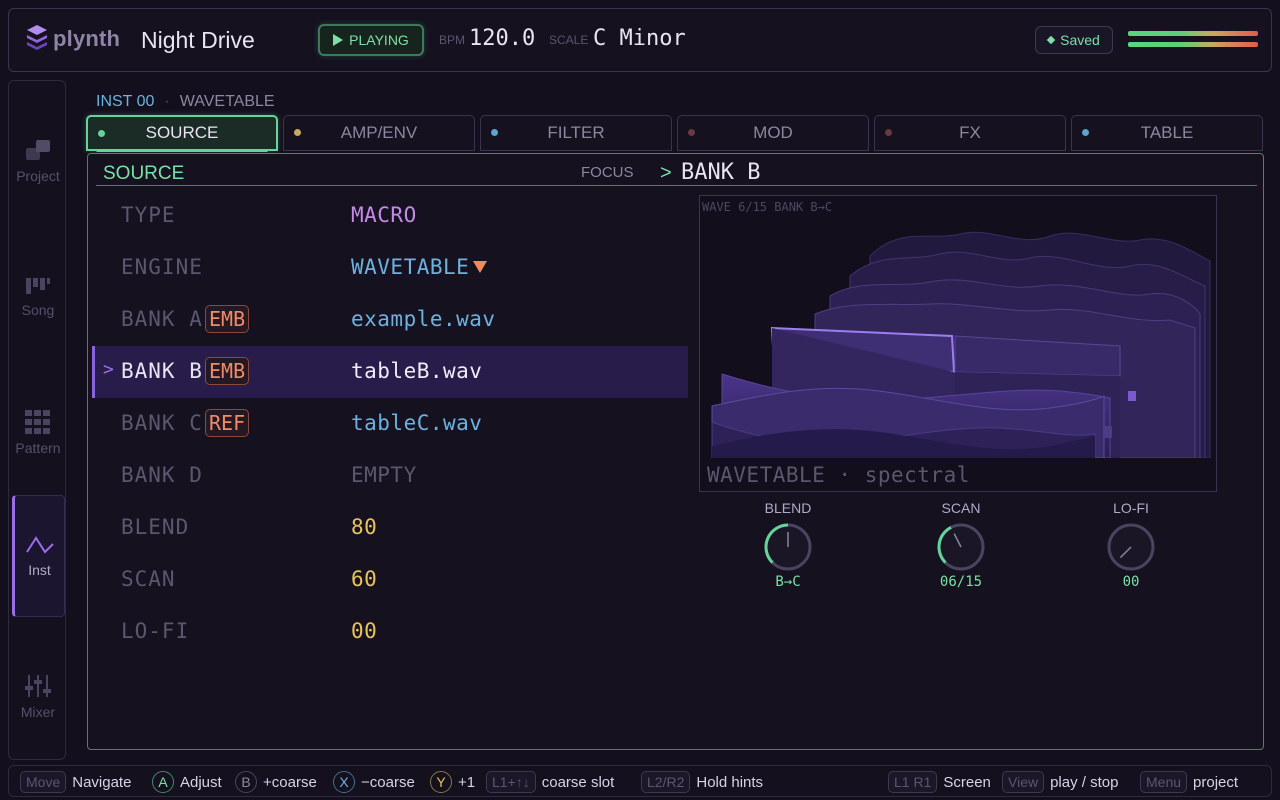  I want to click on hint-minus-coarse: X −coarse, so click(374, 782).